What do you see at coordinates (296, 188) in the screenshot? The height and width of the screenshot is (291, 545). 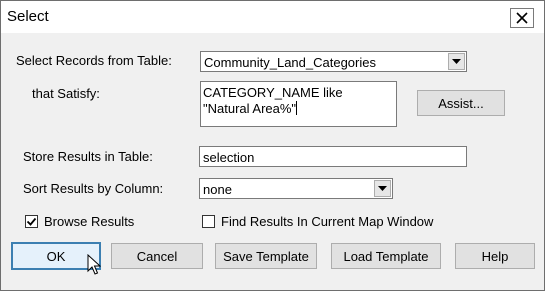 I see `sort-column-select: none` at bounding box center [296, 188].